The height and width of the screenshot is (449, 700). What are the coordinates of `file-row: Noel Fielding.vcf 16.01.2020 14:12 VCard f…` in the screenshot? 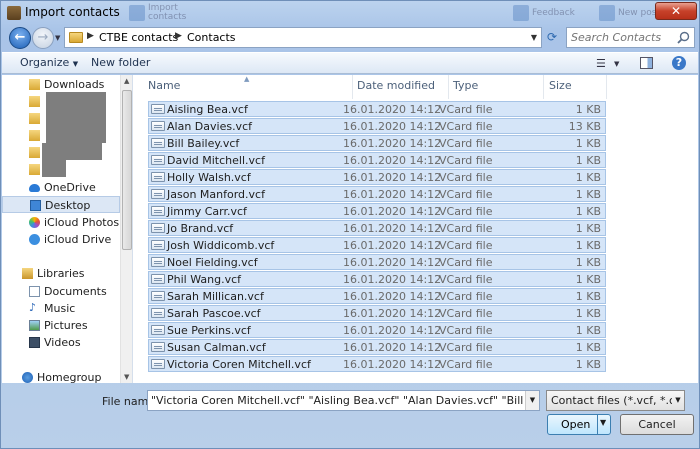 It's located at (377, 262).